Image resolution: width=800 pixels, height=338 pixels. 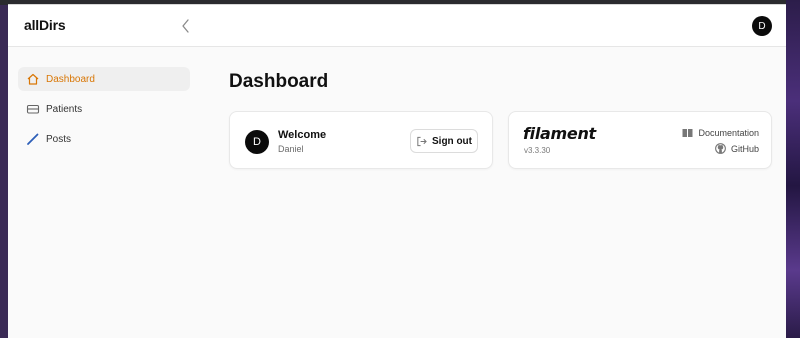 I want to click on sign-out-label: Sign out, so click(x=452, y=141).